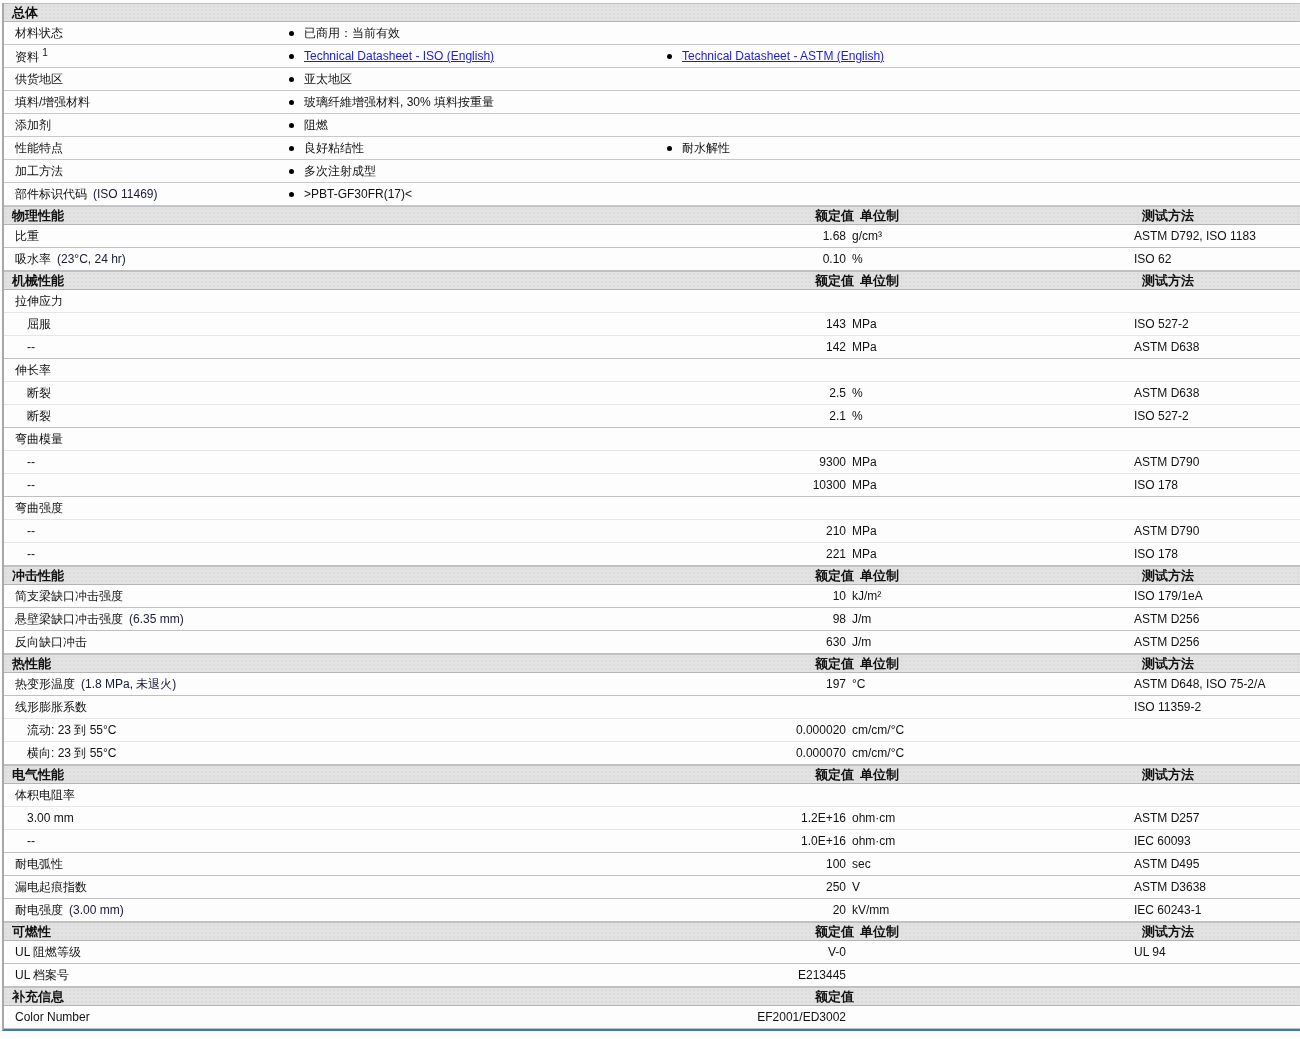  I want to click on property-value: 阻燃, so click(316, 125).